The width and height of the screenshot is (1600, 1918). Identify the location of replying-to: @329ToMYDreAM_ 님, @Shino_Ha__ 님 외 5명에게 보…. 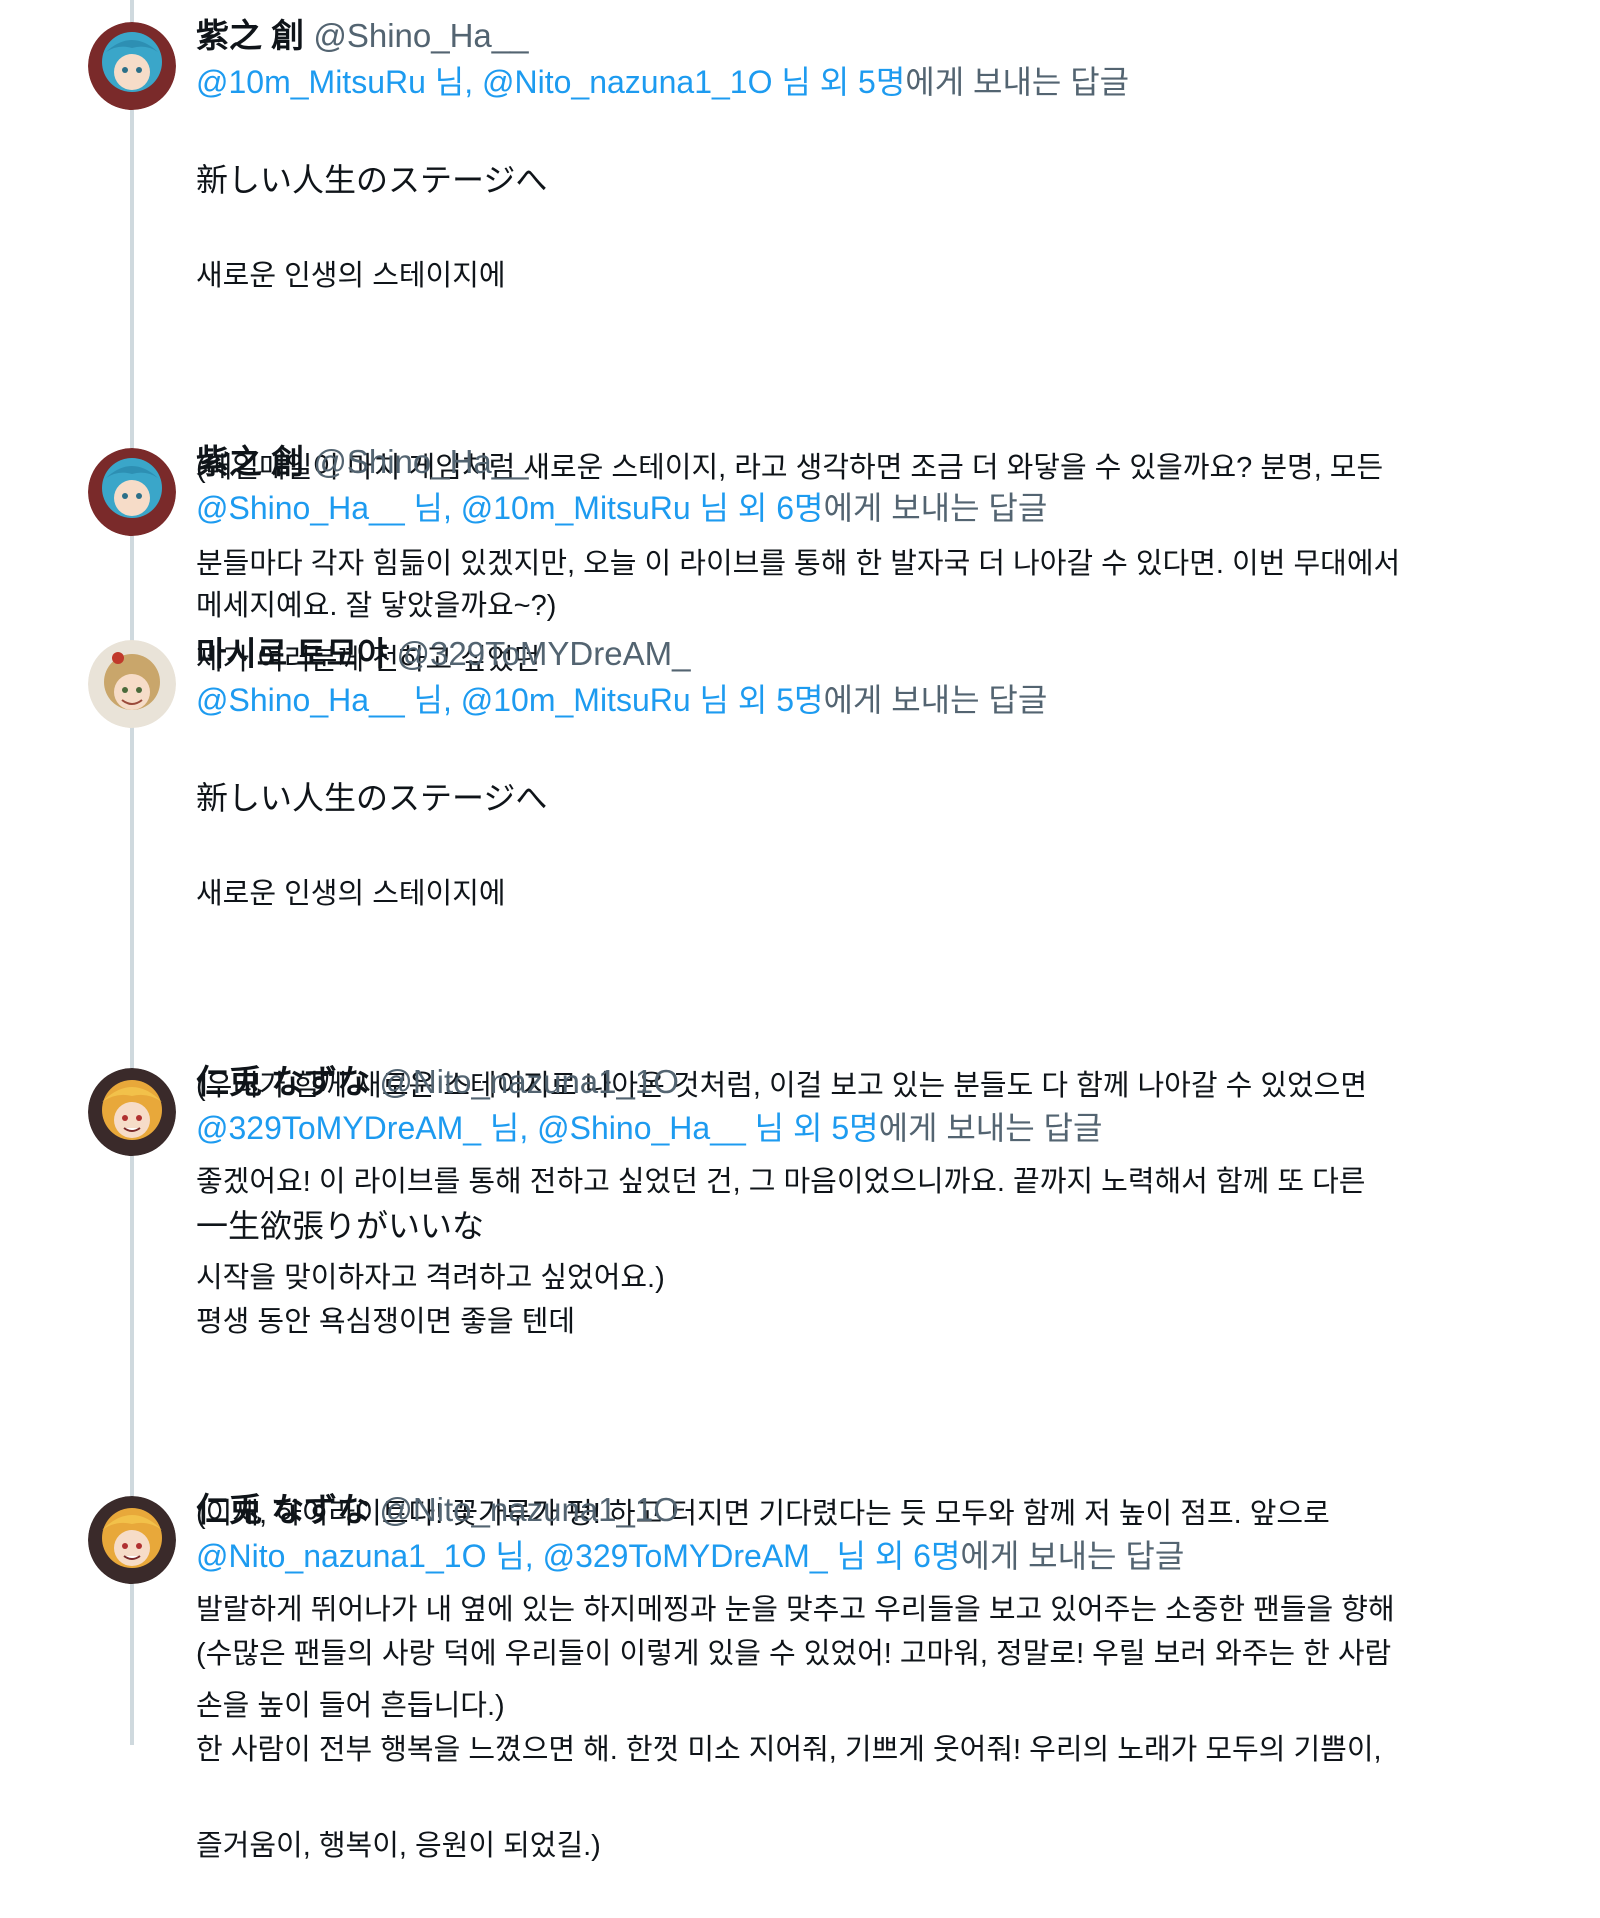
(828, 1128).